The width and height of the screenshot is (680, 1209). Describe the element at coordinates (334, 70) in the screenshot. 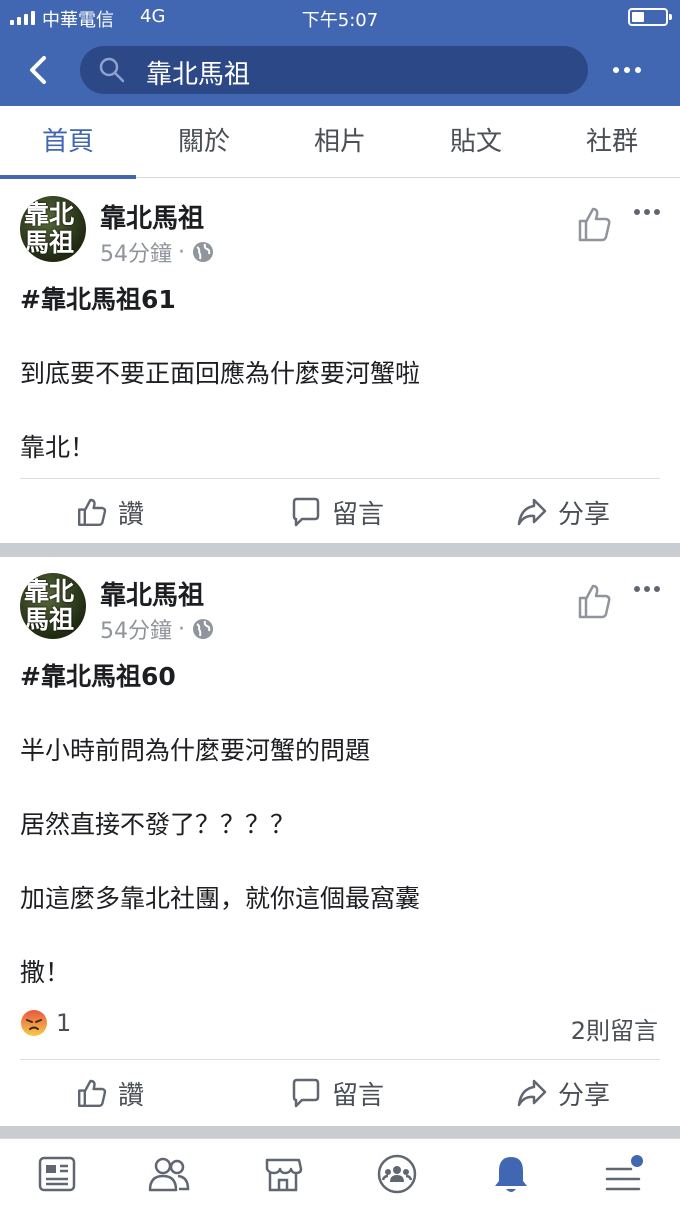

I see `search-input: 靠北馬祖` at that location.